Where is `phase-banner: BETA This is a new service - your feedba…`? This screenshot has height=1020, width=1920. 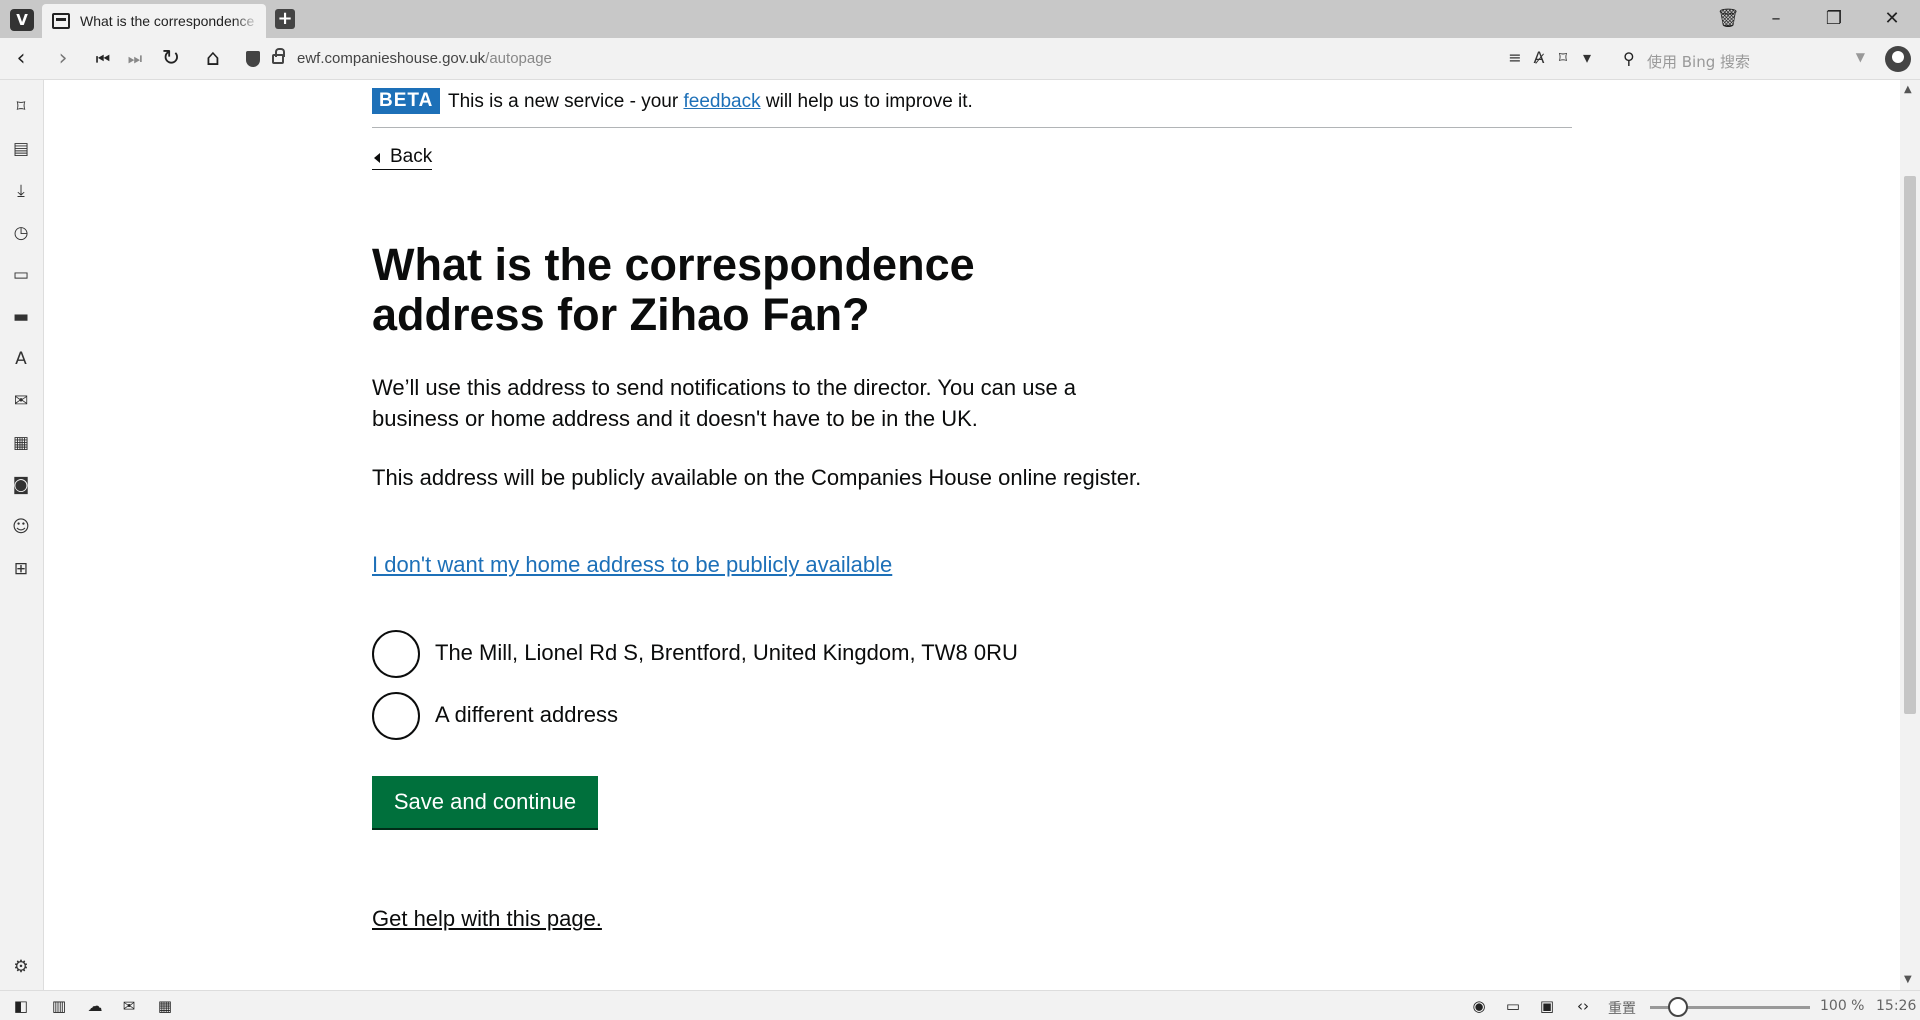
phase-banner: BETA This is a new service - your feedba… is located at coordinates (972, 108).